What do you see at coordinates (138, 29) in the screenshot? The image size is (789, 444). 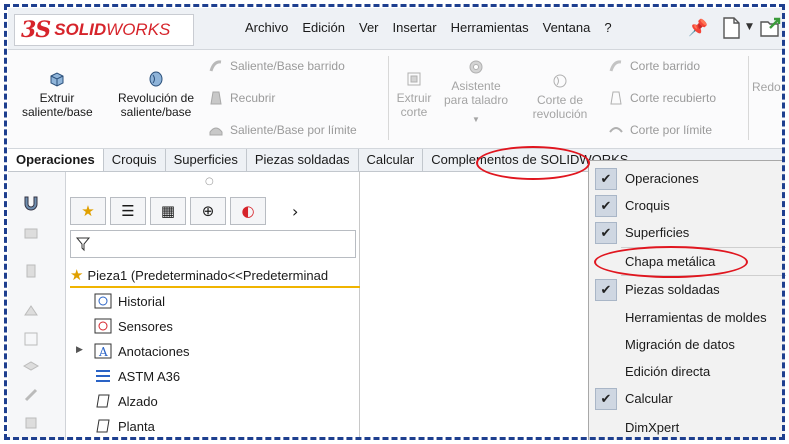 I see `logo-text-rest: WORKS` at bounding box center [138, 29].